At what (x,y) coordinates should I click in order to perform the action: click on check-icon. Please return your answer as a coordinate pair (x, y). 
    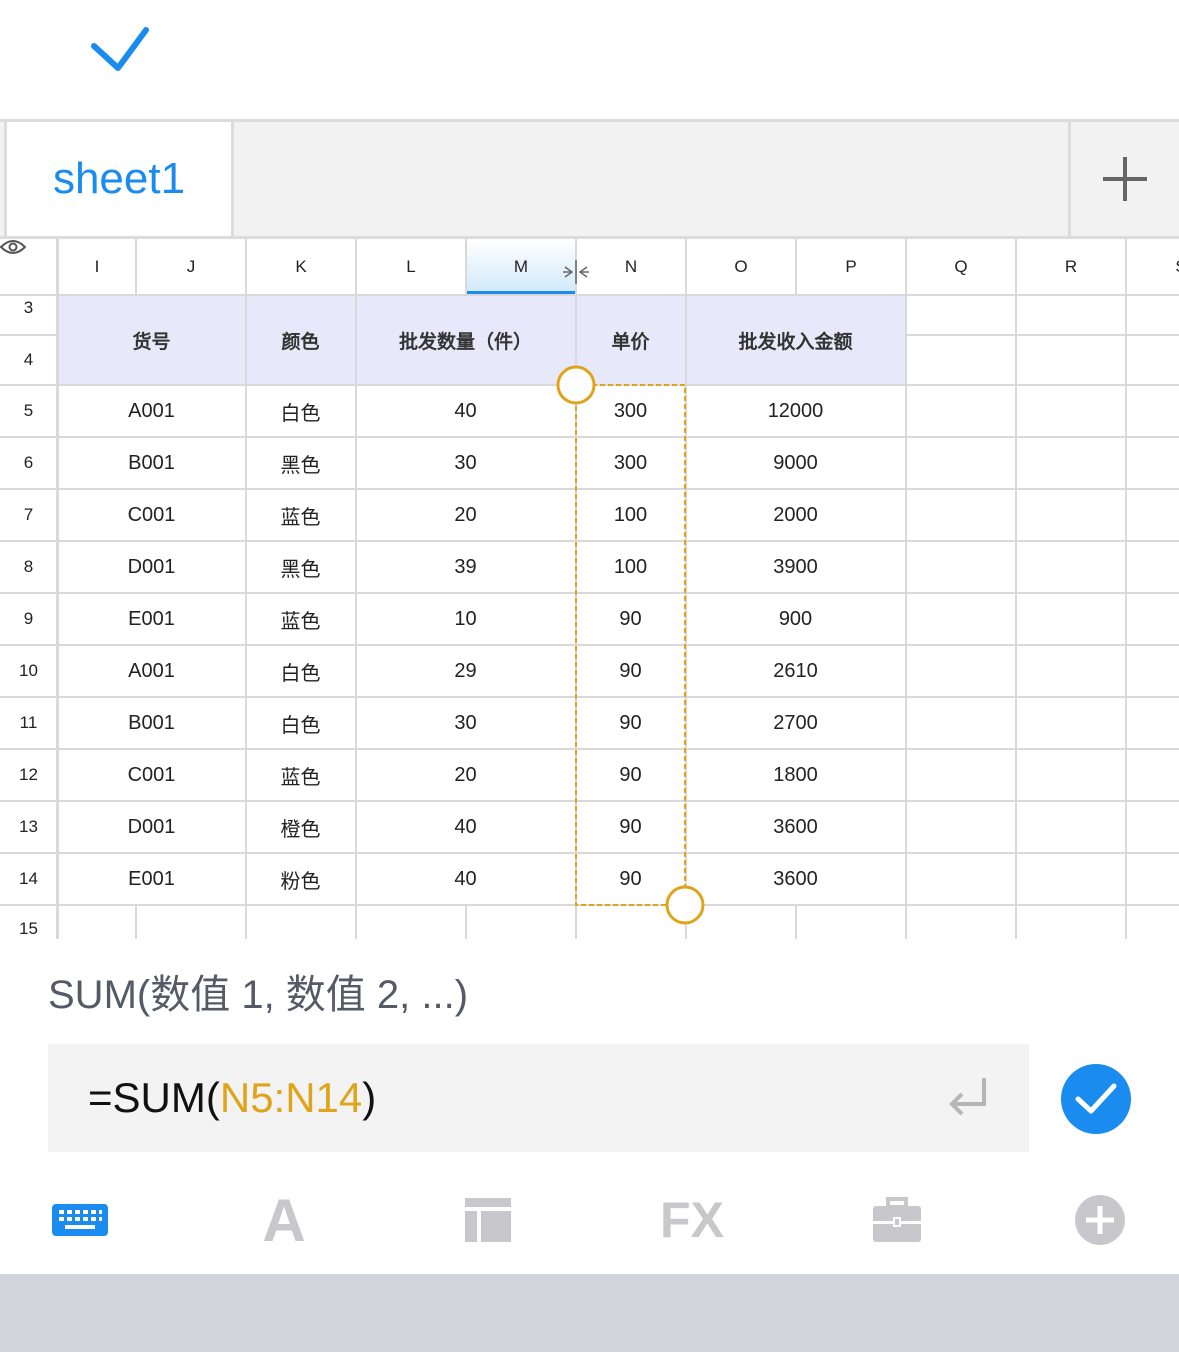
    Looking at the image, I should click on (1096, 1098).